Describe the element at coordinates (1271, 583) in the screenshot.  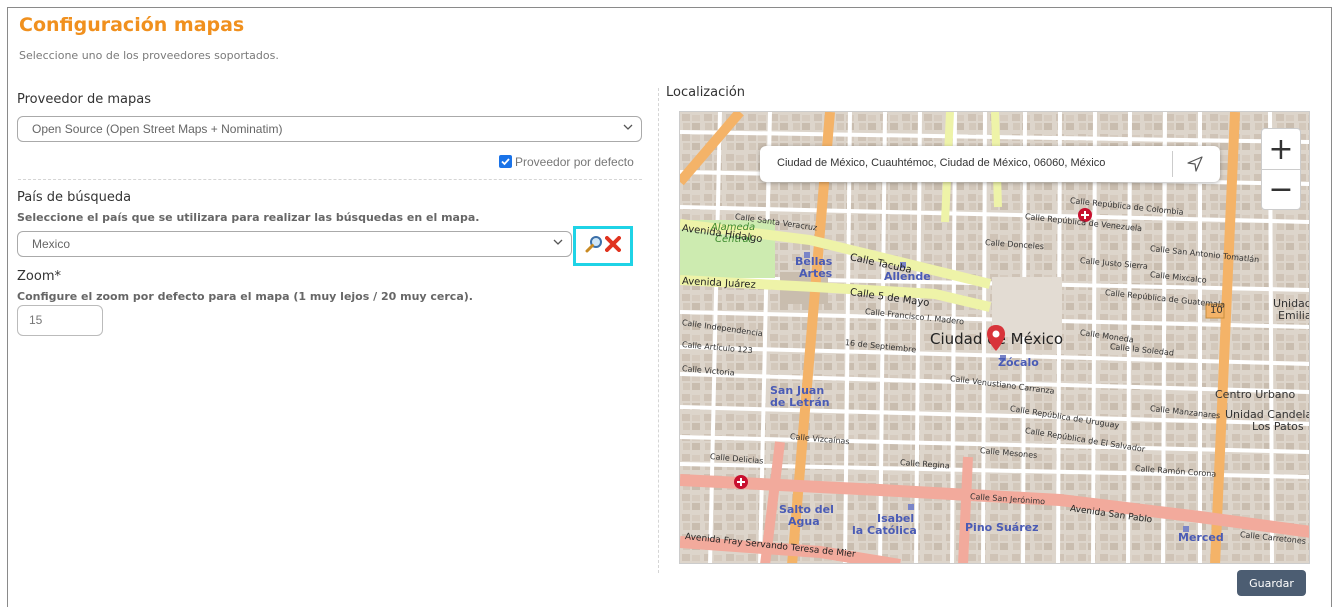
I see `save-button: Guardar` at that location.